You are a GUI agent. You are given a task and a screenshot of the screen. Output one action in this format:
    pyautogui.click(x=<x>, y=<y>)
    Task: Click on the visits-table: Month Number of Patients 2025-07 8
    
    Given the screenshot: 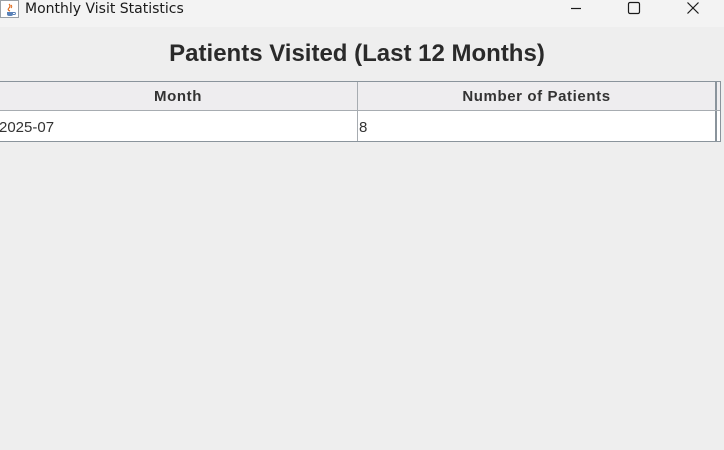 What is the action you would take?
    pyautogui.click(x=360, y=111)
    